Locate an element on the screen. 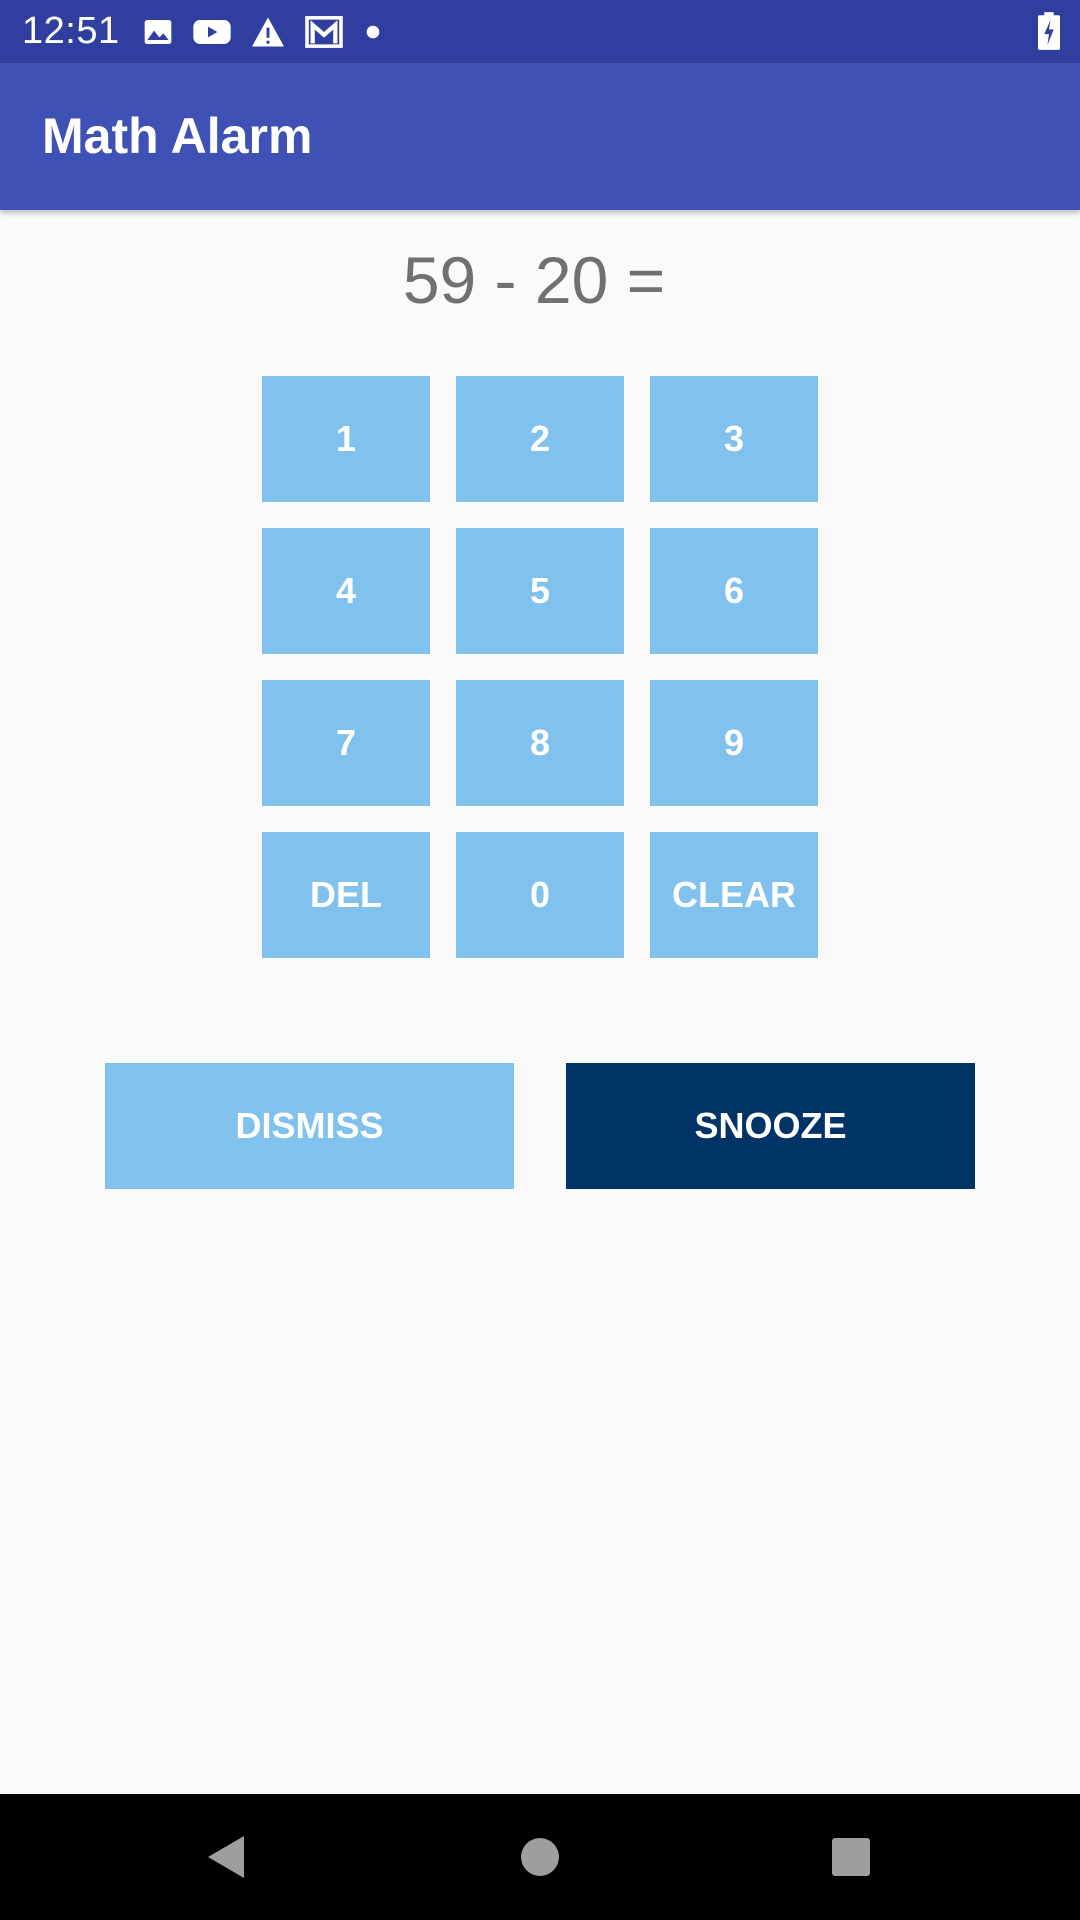 The height and width of the screenshot is (1920, 1080). status-time: 12:51 is located at coordinates (71, 31).